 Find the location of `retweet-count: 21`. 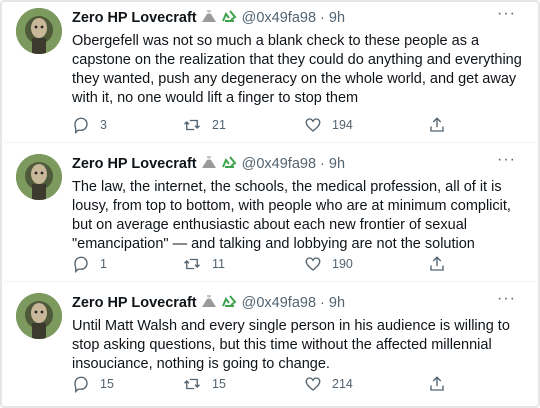

retweet-count: 21 is located at coordinates (219, 125).